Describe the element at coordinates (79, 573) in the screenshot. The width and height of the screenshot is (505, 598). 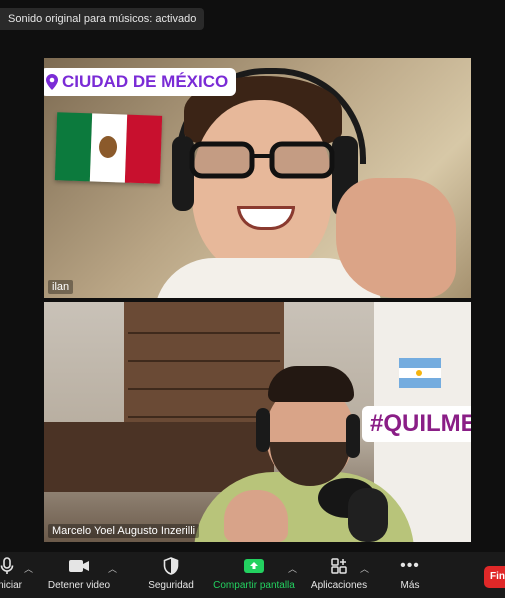
I see `stop-video-button: Detener video` at that location.